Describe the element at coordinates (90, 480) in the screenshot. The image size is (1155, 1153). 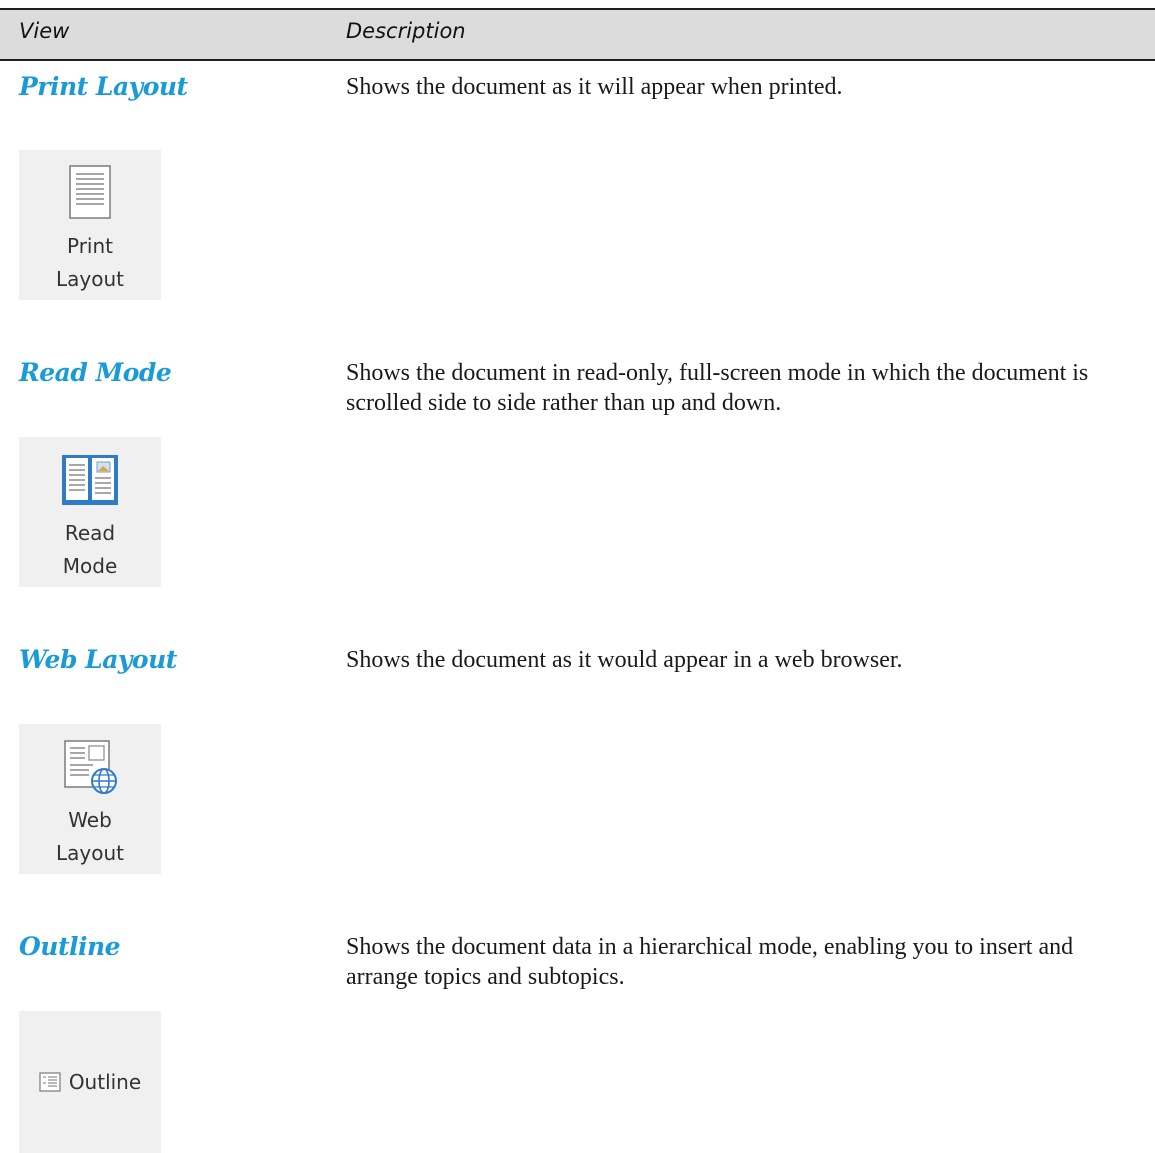
I see `read-mode-icon` at that location.